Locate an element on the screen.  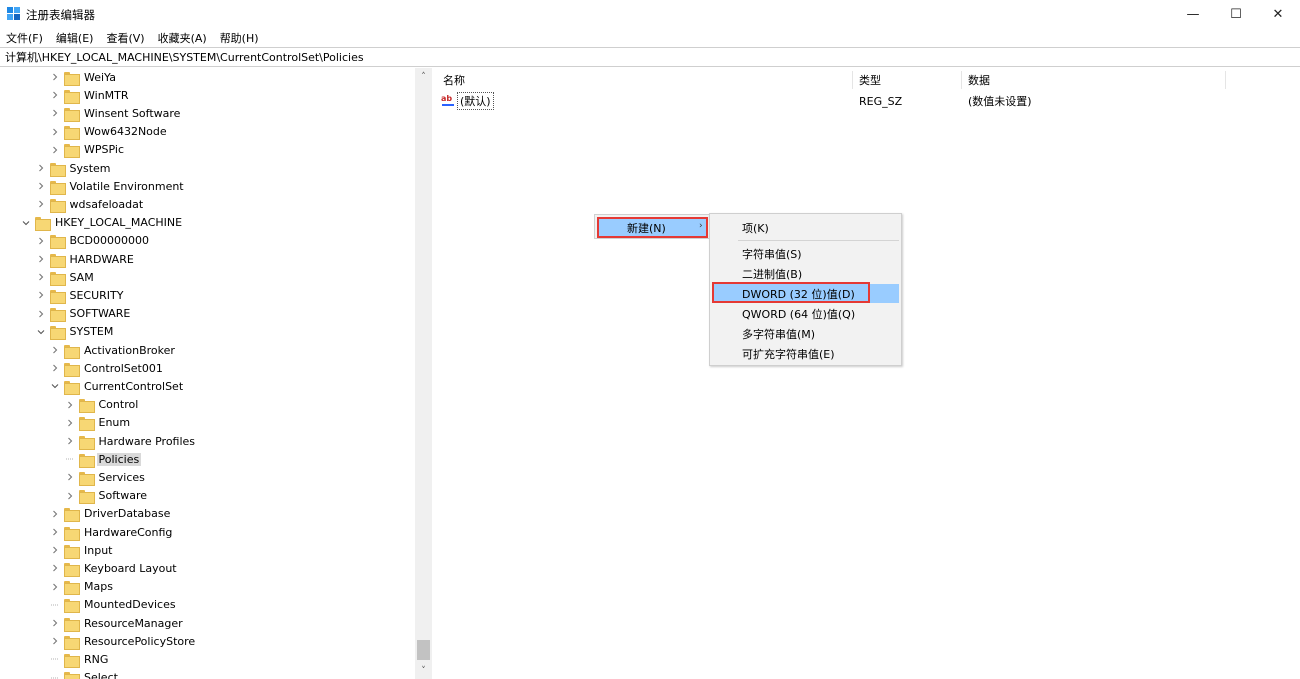
tree-item-label: Software is located at coordinates (123, 496).